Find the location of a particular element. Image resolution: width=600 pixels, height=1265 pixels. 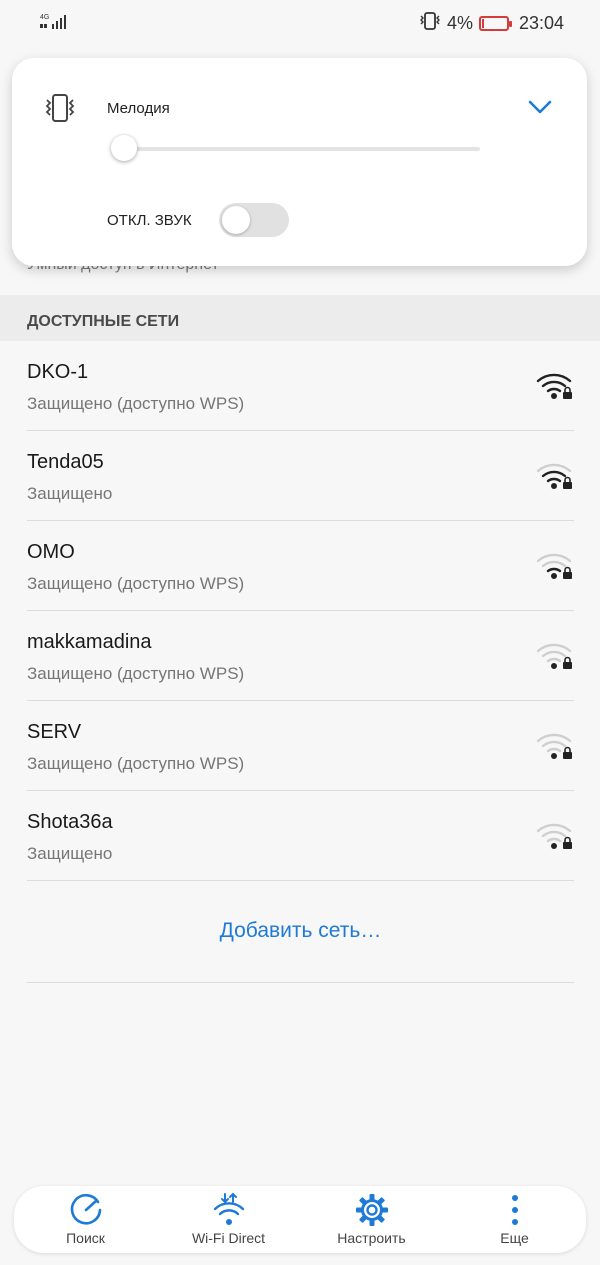

network-item: DKO-1 Защищено (доступно WPS) is located at coordinates (300, 386).